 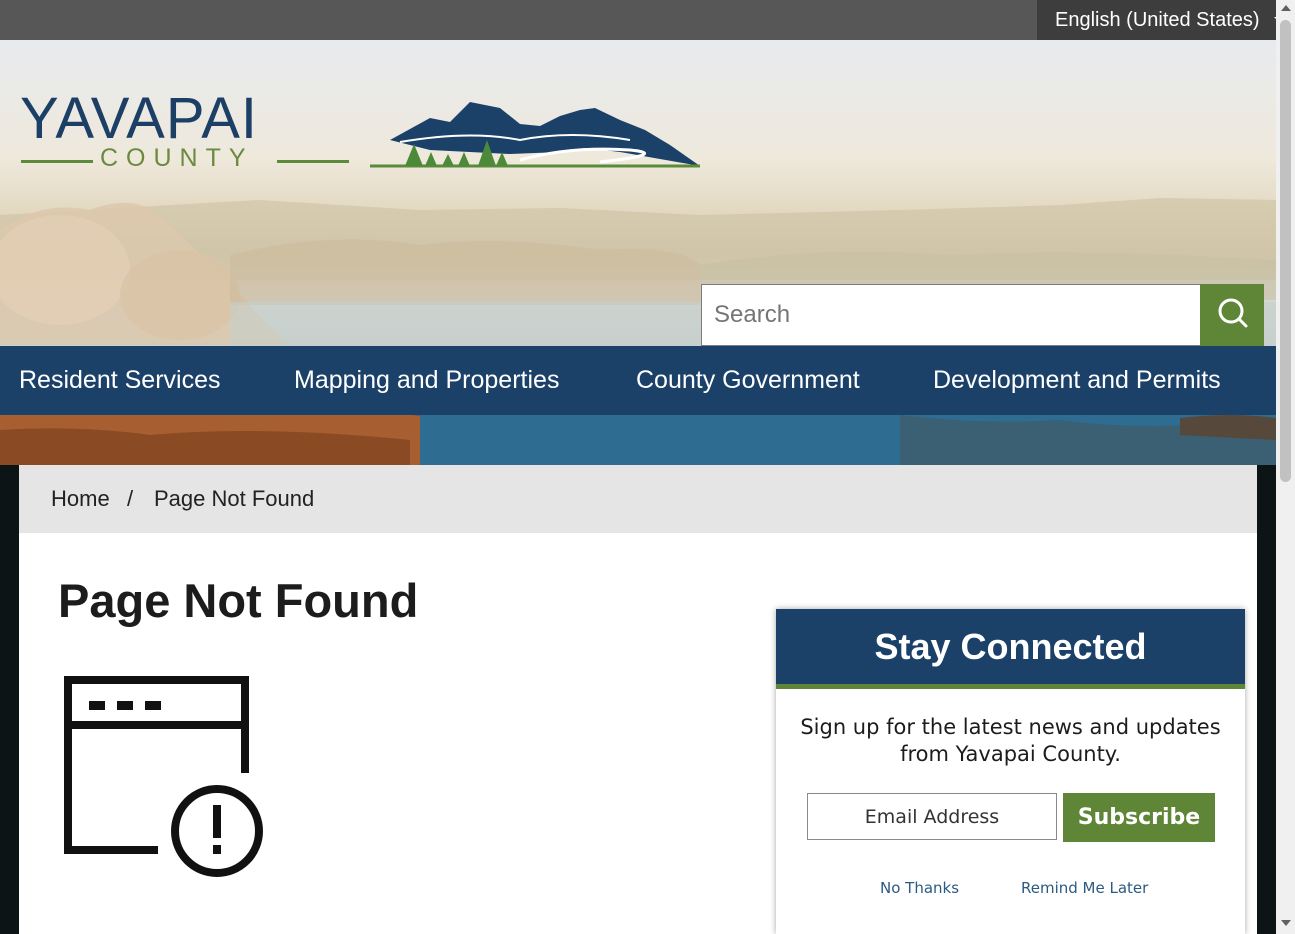 What do you see at coordinates (234, 498) in the screenshot?
I see `breadcrumb-current: Page Not Found` at bounding box center [234, 498].